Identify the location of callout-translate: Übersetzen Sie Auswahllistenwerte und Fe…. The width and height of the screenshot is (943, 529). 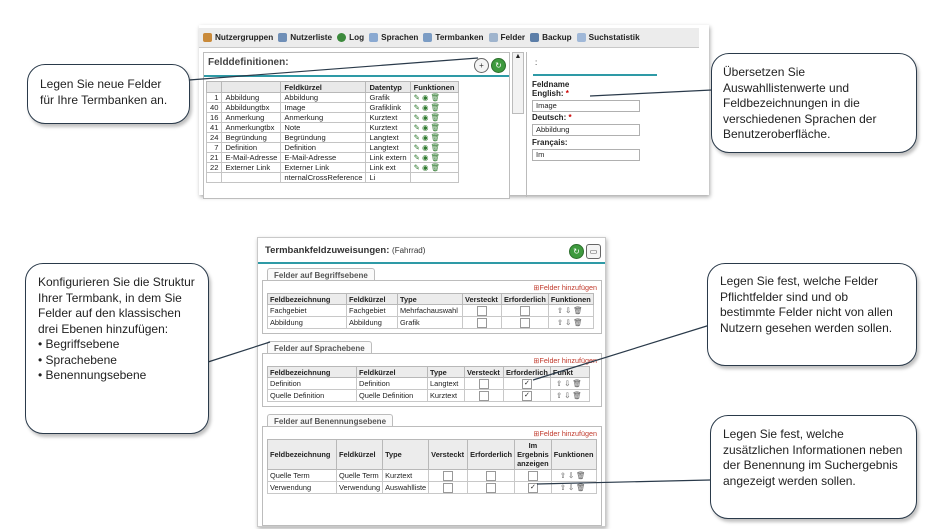
(814, 103).